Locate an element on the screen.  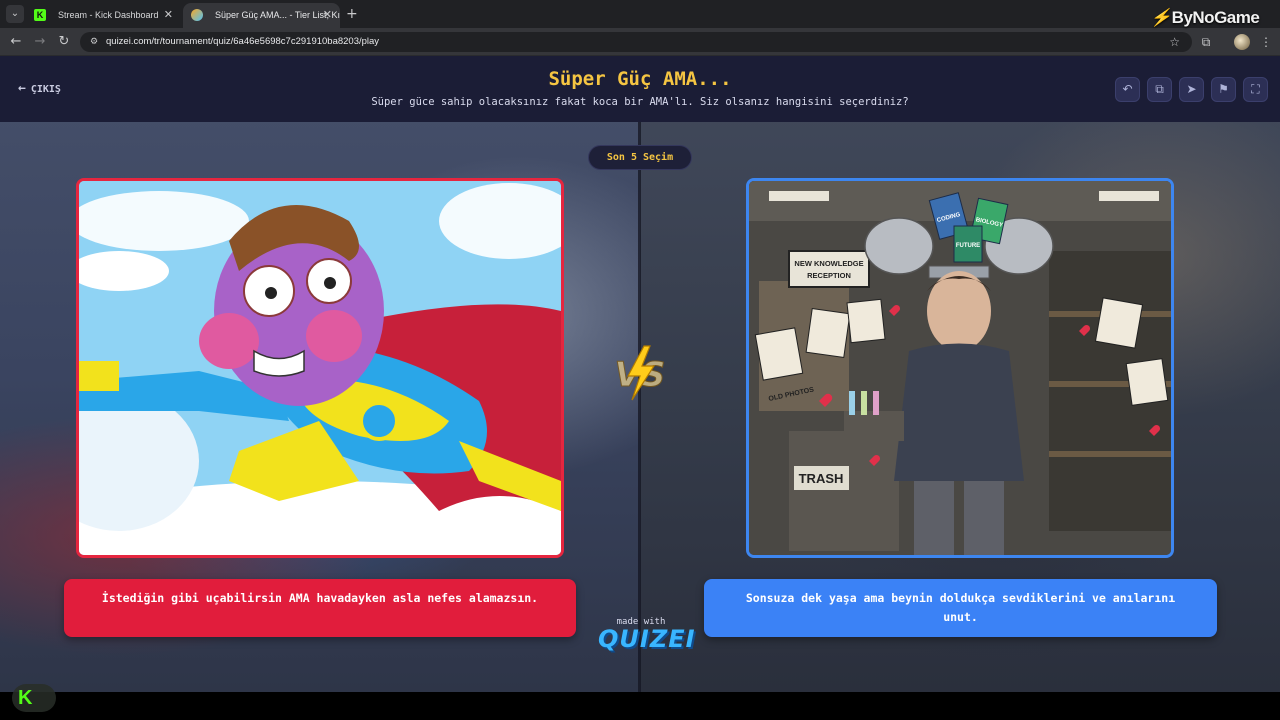
tab-search-icon: ⌄ is located at coordinates (15, 14).